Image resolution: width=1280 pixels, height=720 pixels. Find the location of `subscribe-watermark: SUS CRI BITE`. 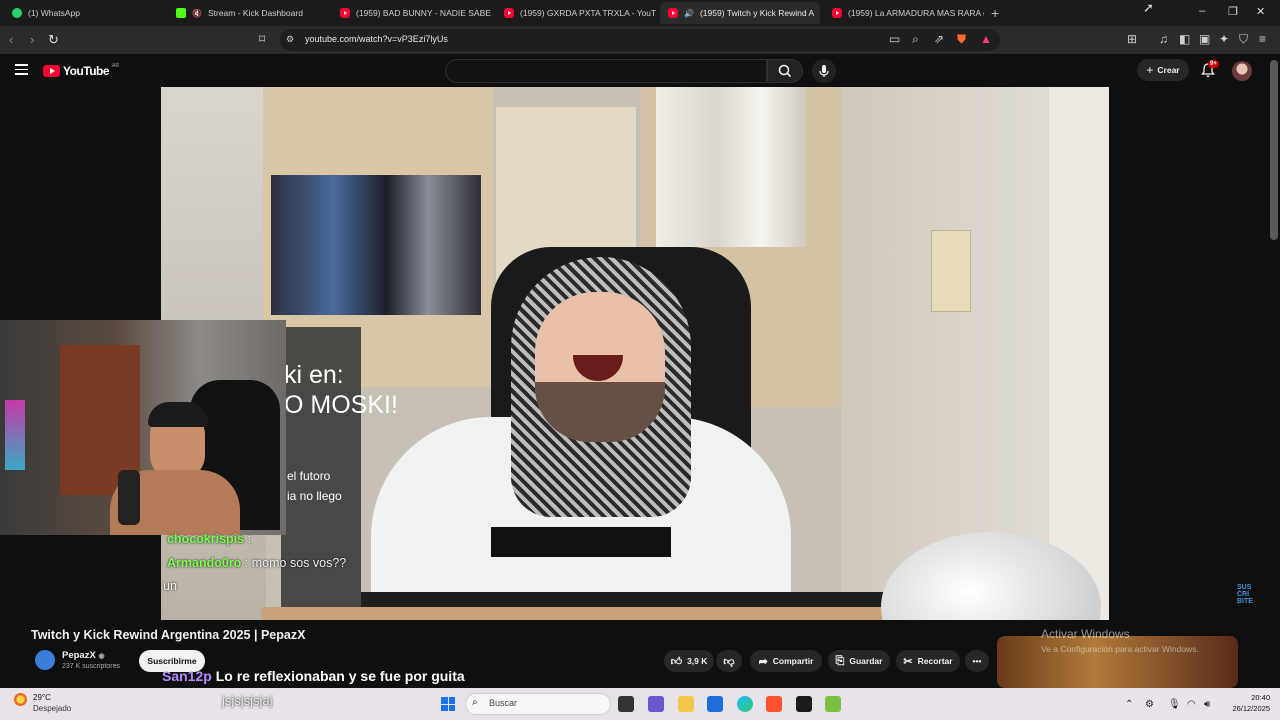

subscribe-watermark: SUS CRI BITE is located at coordinates (1245, 594).